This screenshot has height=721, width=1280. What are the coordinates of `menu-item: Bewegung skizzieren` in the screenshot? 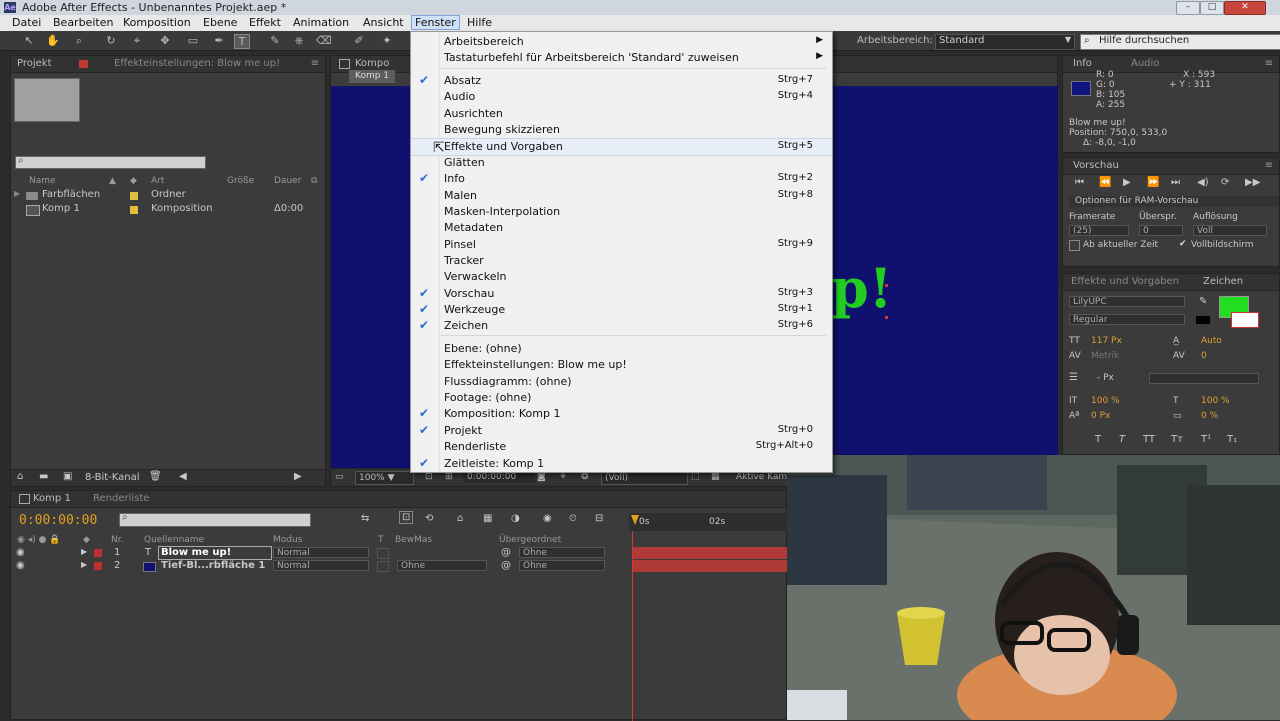 It's located at (621, 130).